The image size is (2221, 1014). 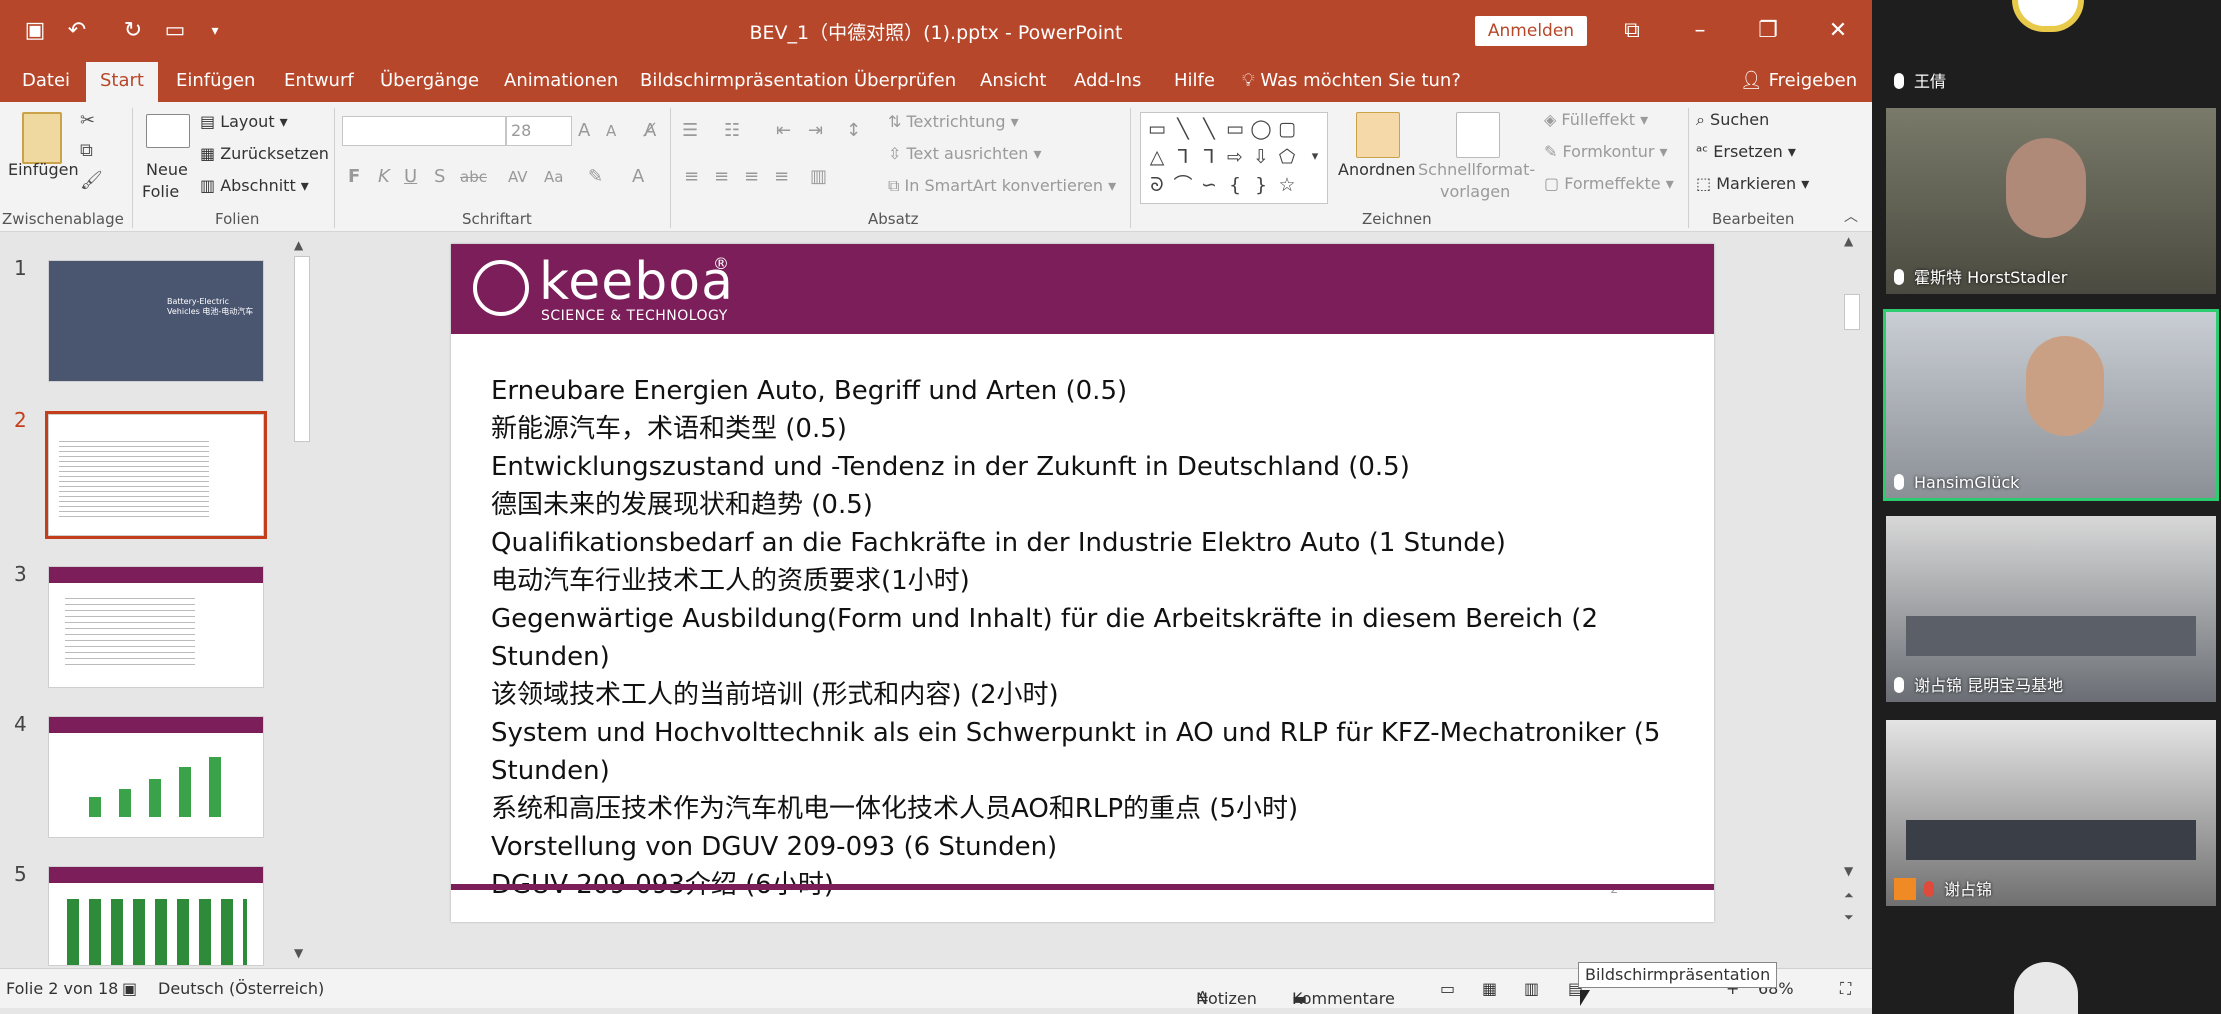 What do you see at coordinates (43, 169) in the screenshot?
I see `paste-button-label: Einfügen` at bounding box center [43, 169].